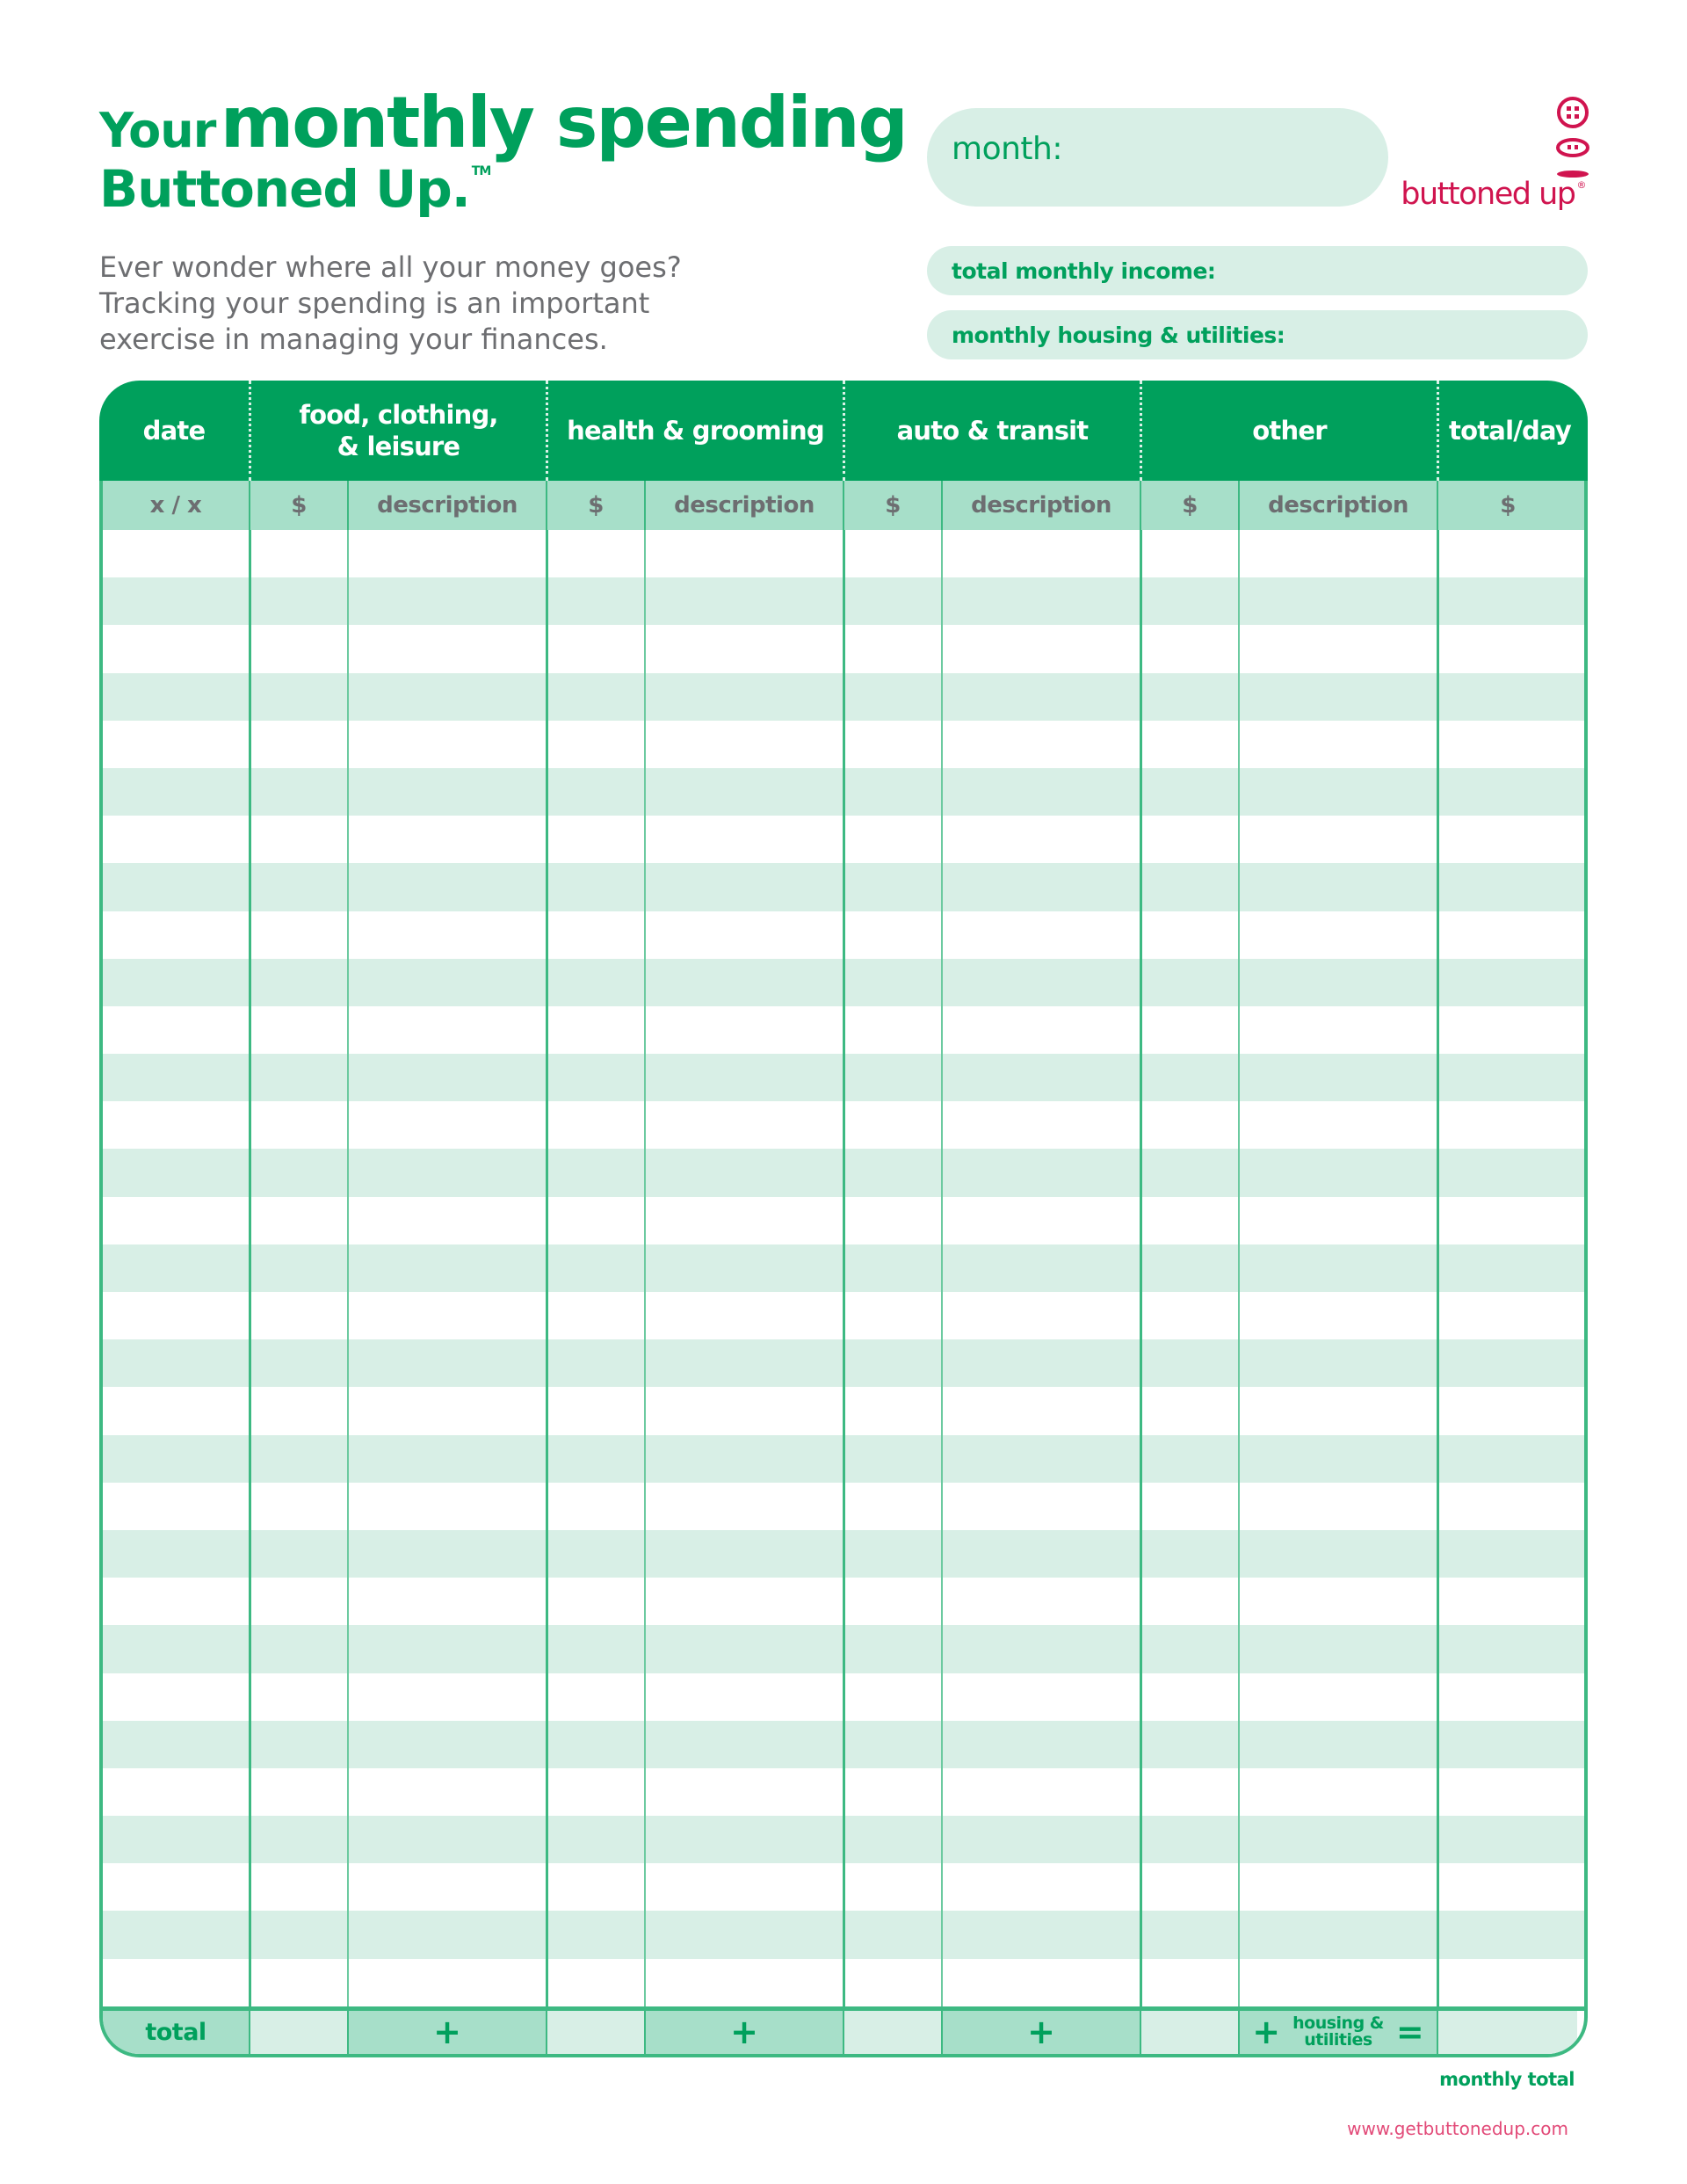  What do you see at coordinates (1257, 334) in the screenshot?
I see `monthly-housing-utilities-field: monthly housing & utilities:` at bounding box center [1257, 334].